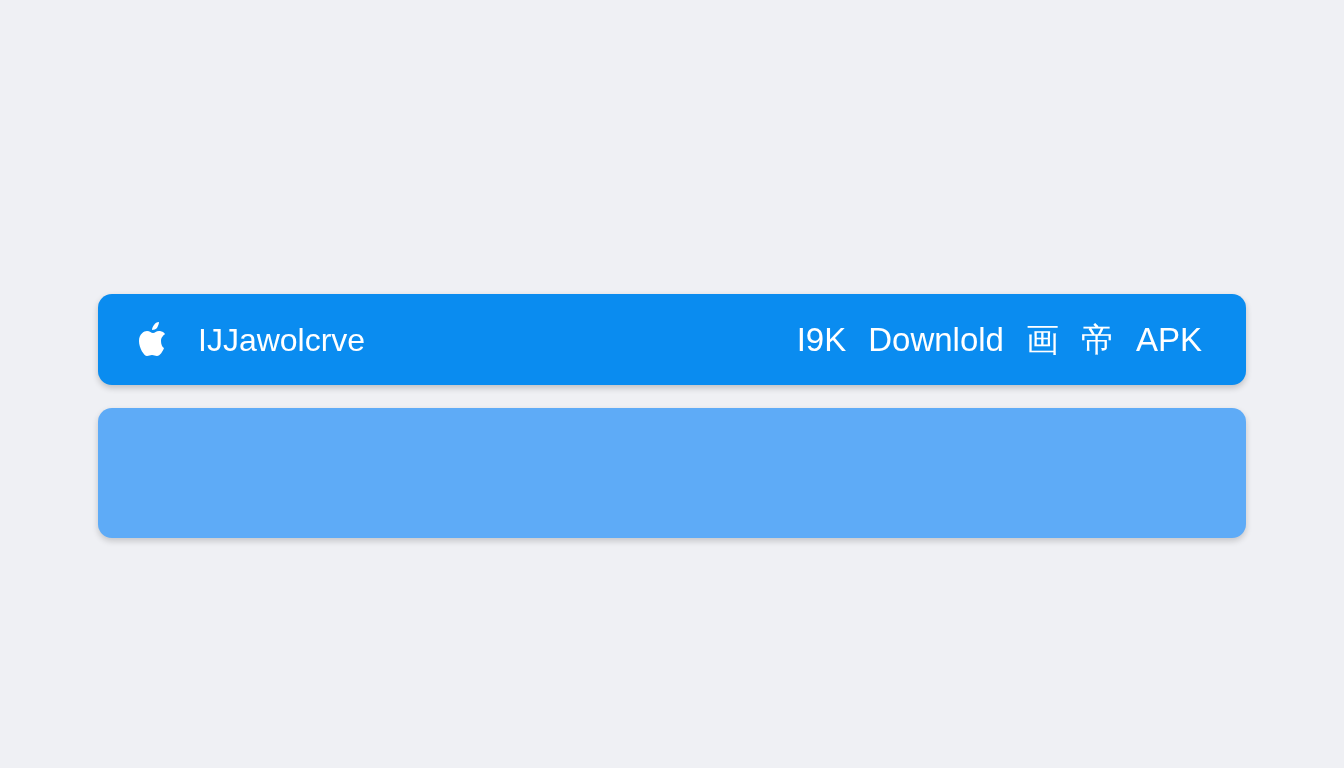 The image size is (1344, 768). Describe the element at coordinates (821, 339) in the screenshot. I see `bar-label: I9K` at that location.